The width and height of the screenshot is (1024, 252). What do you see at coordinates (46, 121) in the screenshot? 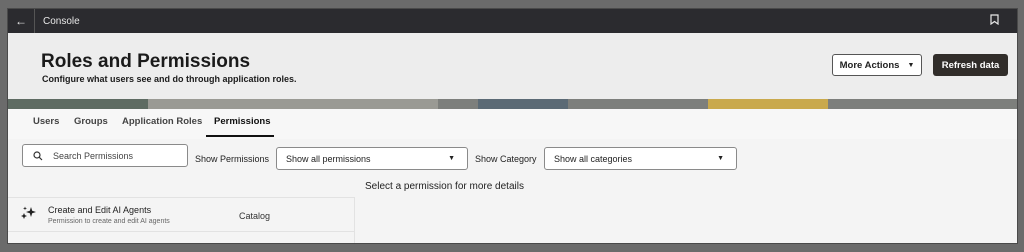
I see `tab-users: Users` at bounding box center [46, 121].